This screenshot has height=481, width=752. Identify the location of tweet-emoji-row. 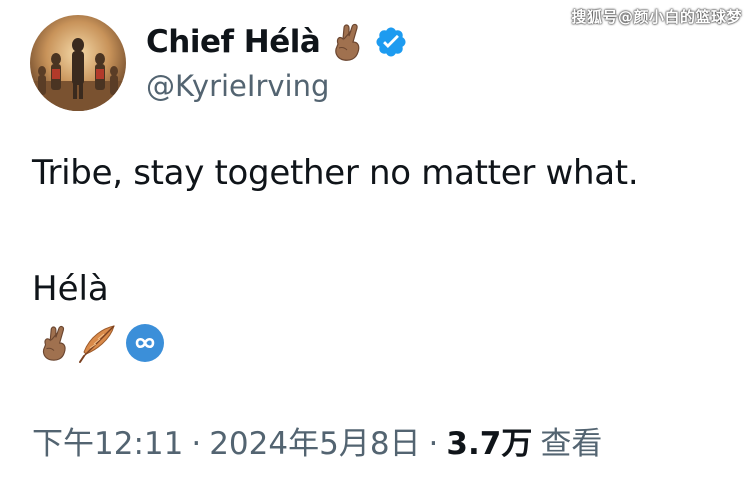
(105, 343).